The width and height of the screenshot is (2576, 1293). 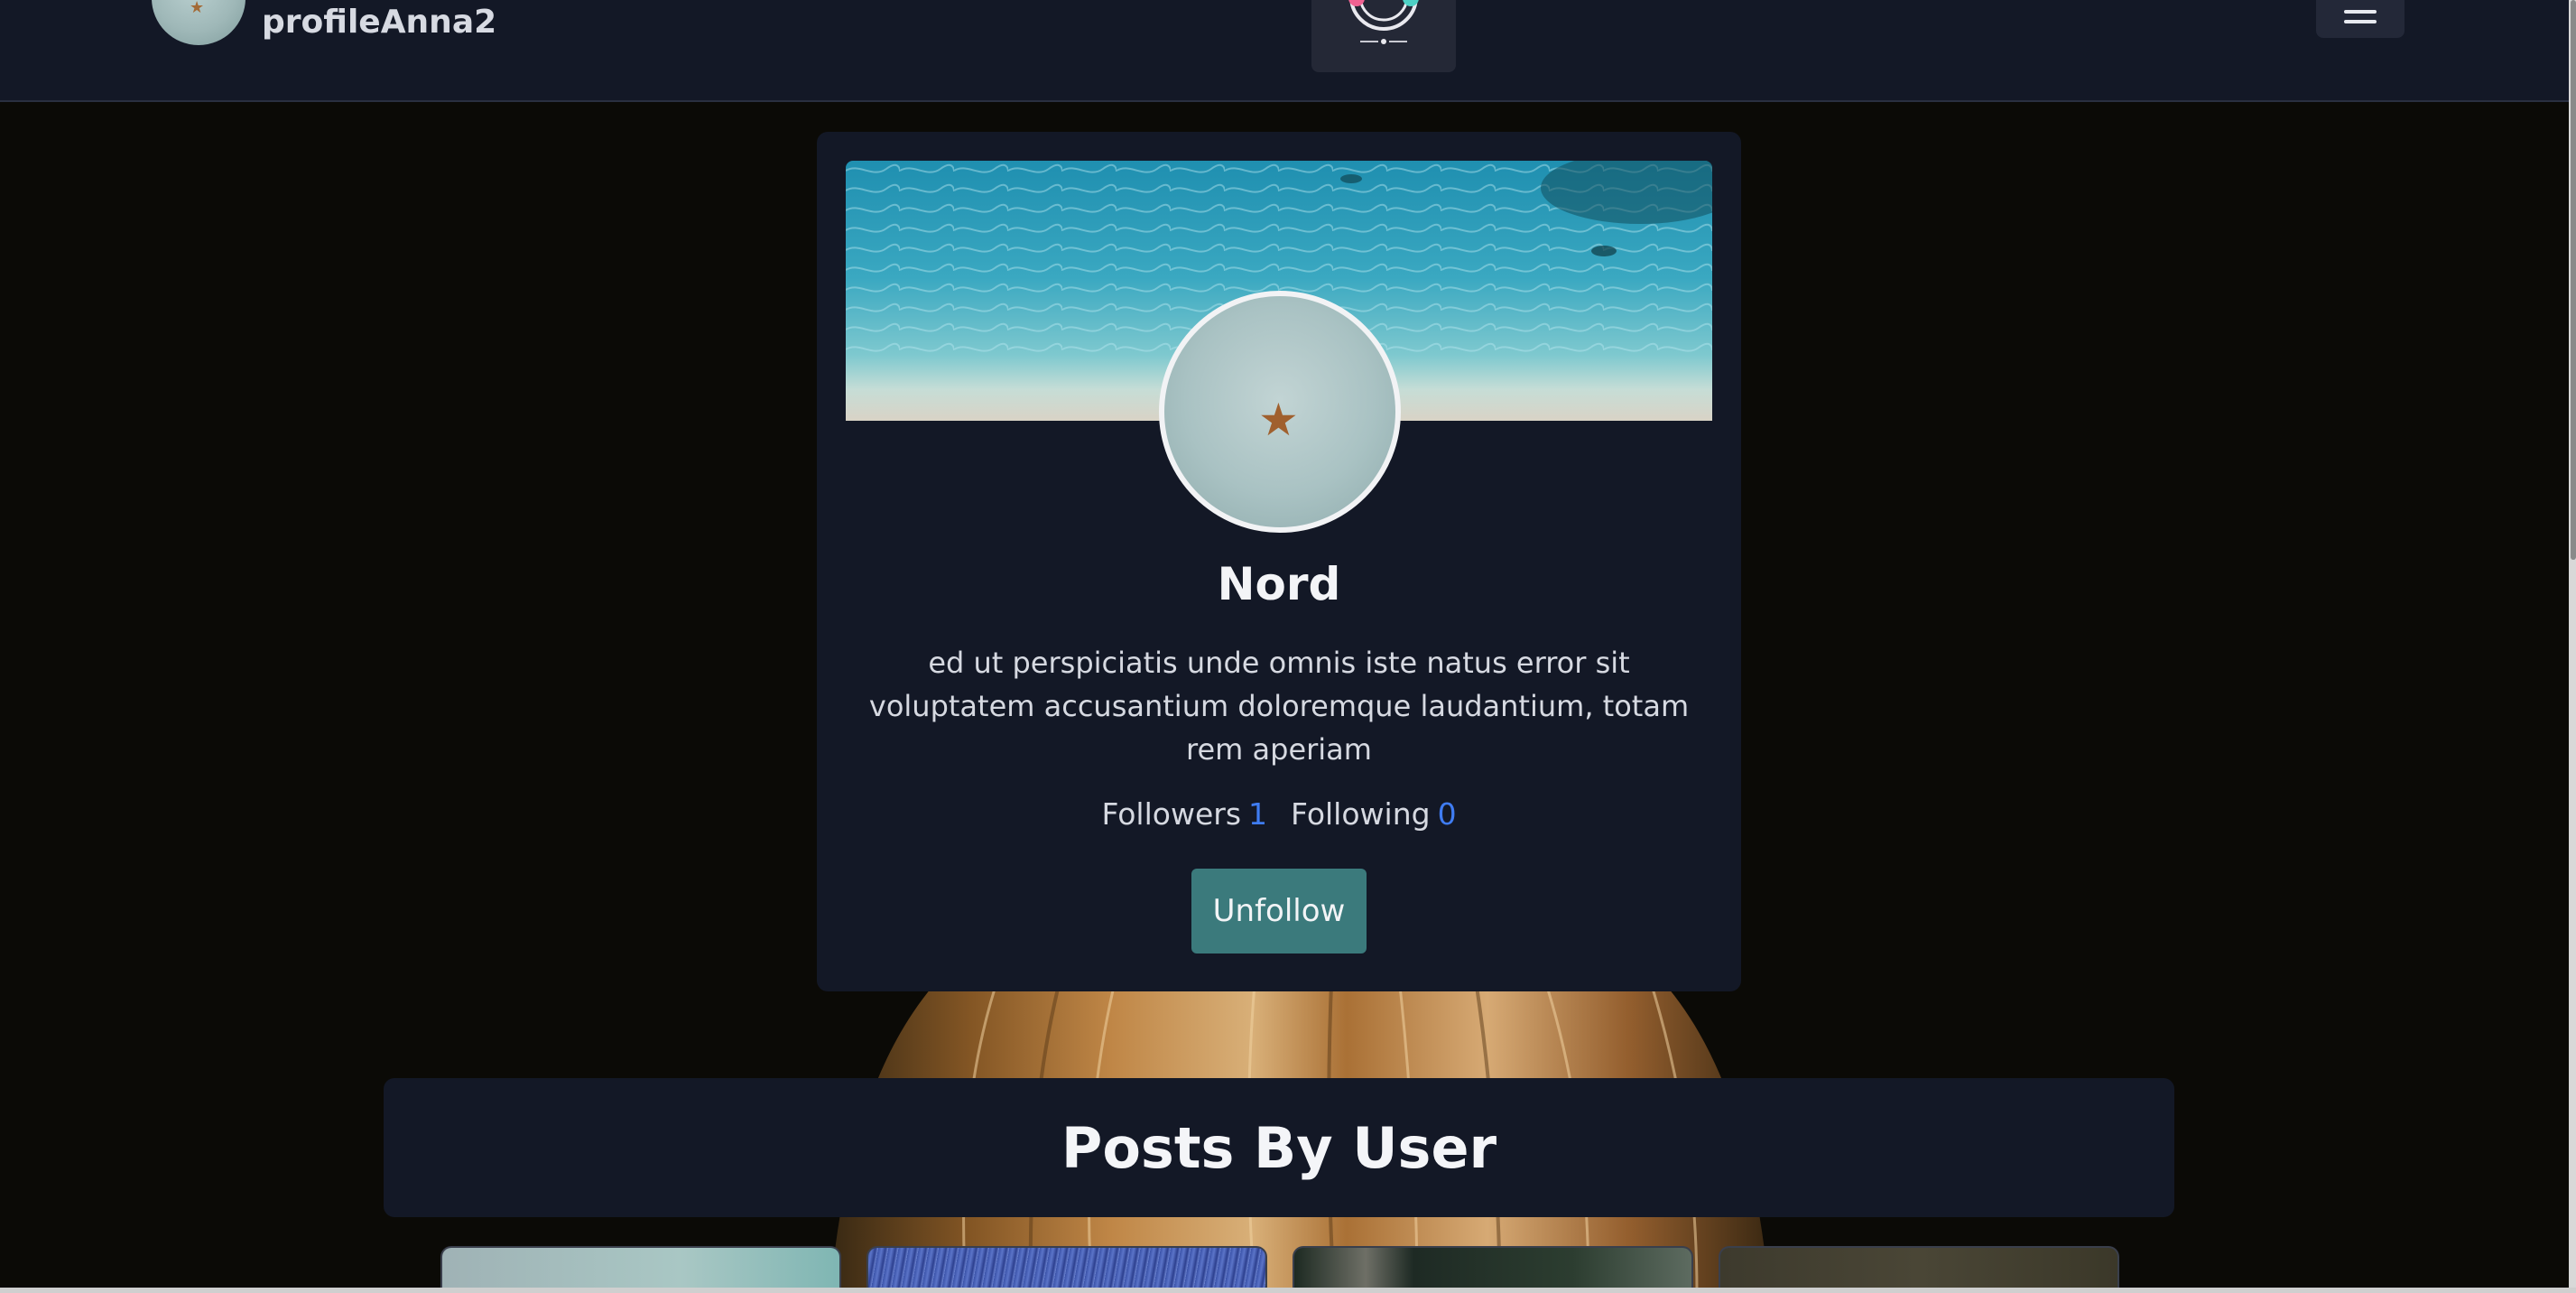 What do you see at coordinates (1279, 584) in the screenshot?
I see `profile-name: Nord` at bounding box center [1279, 584].